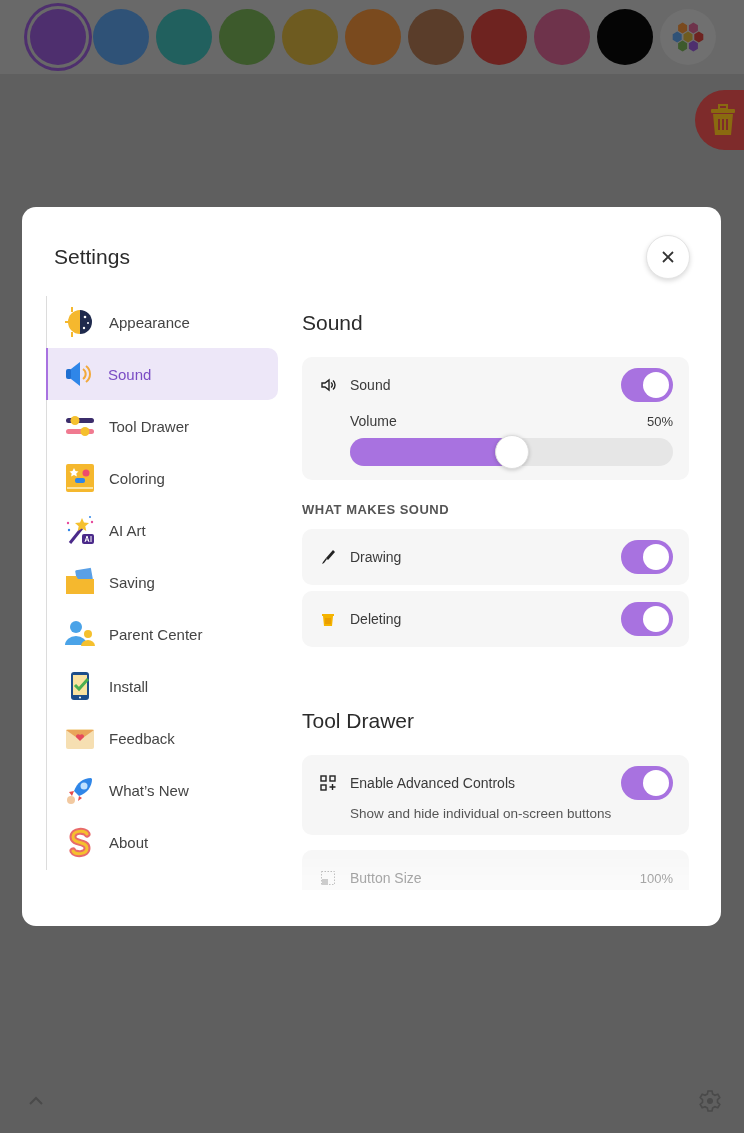  What do you see at coordinates (373, 421) in the screenshot?
I see `slider-label: Volume` at bounding box center [373, 421].